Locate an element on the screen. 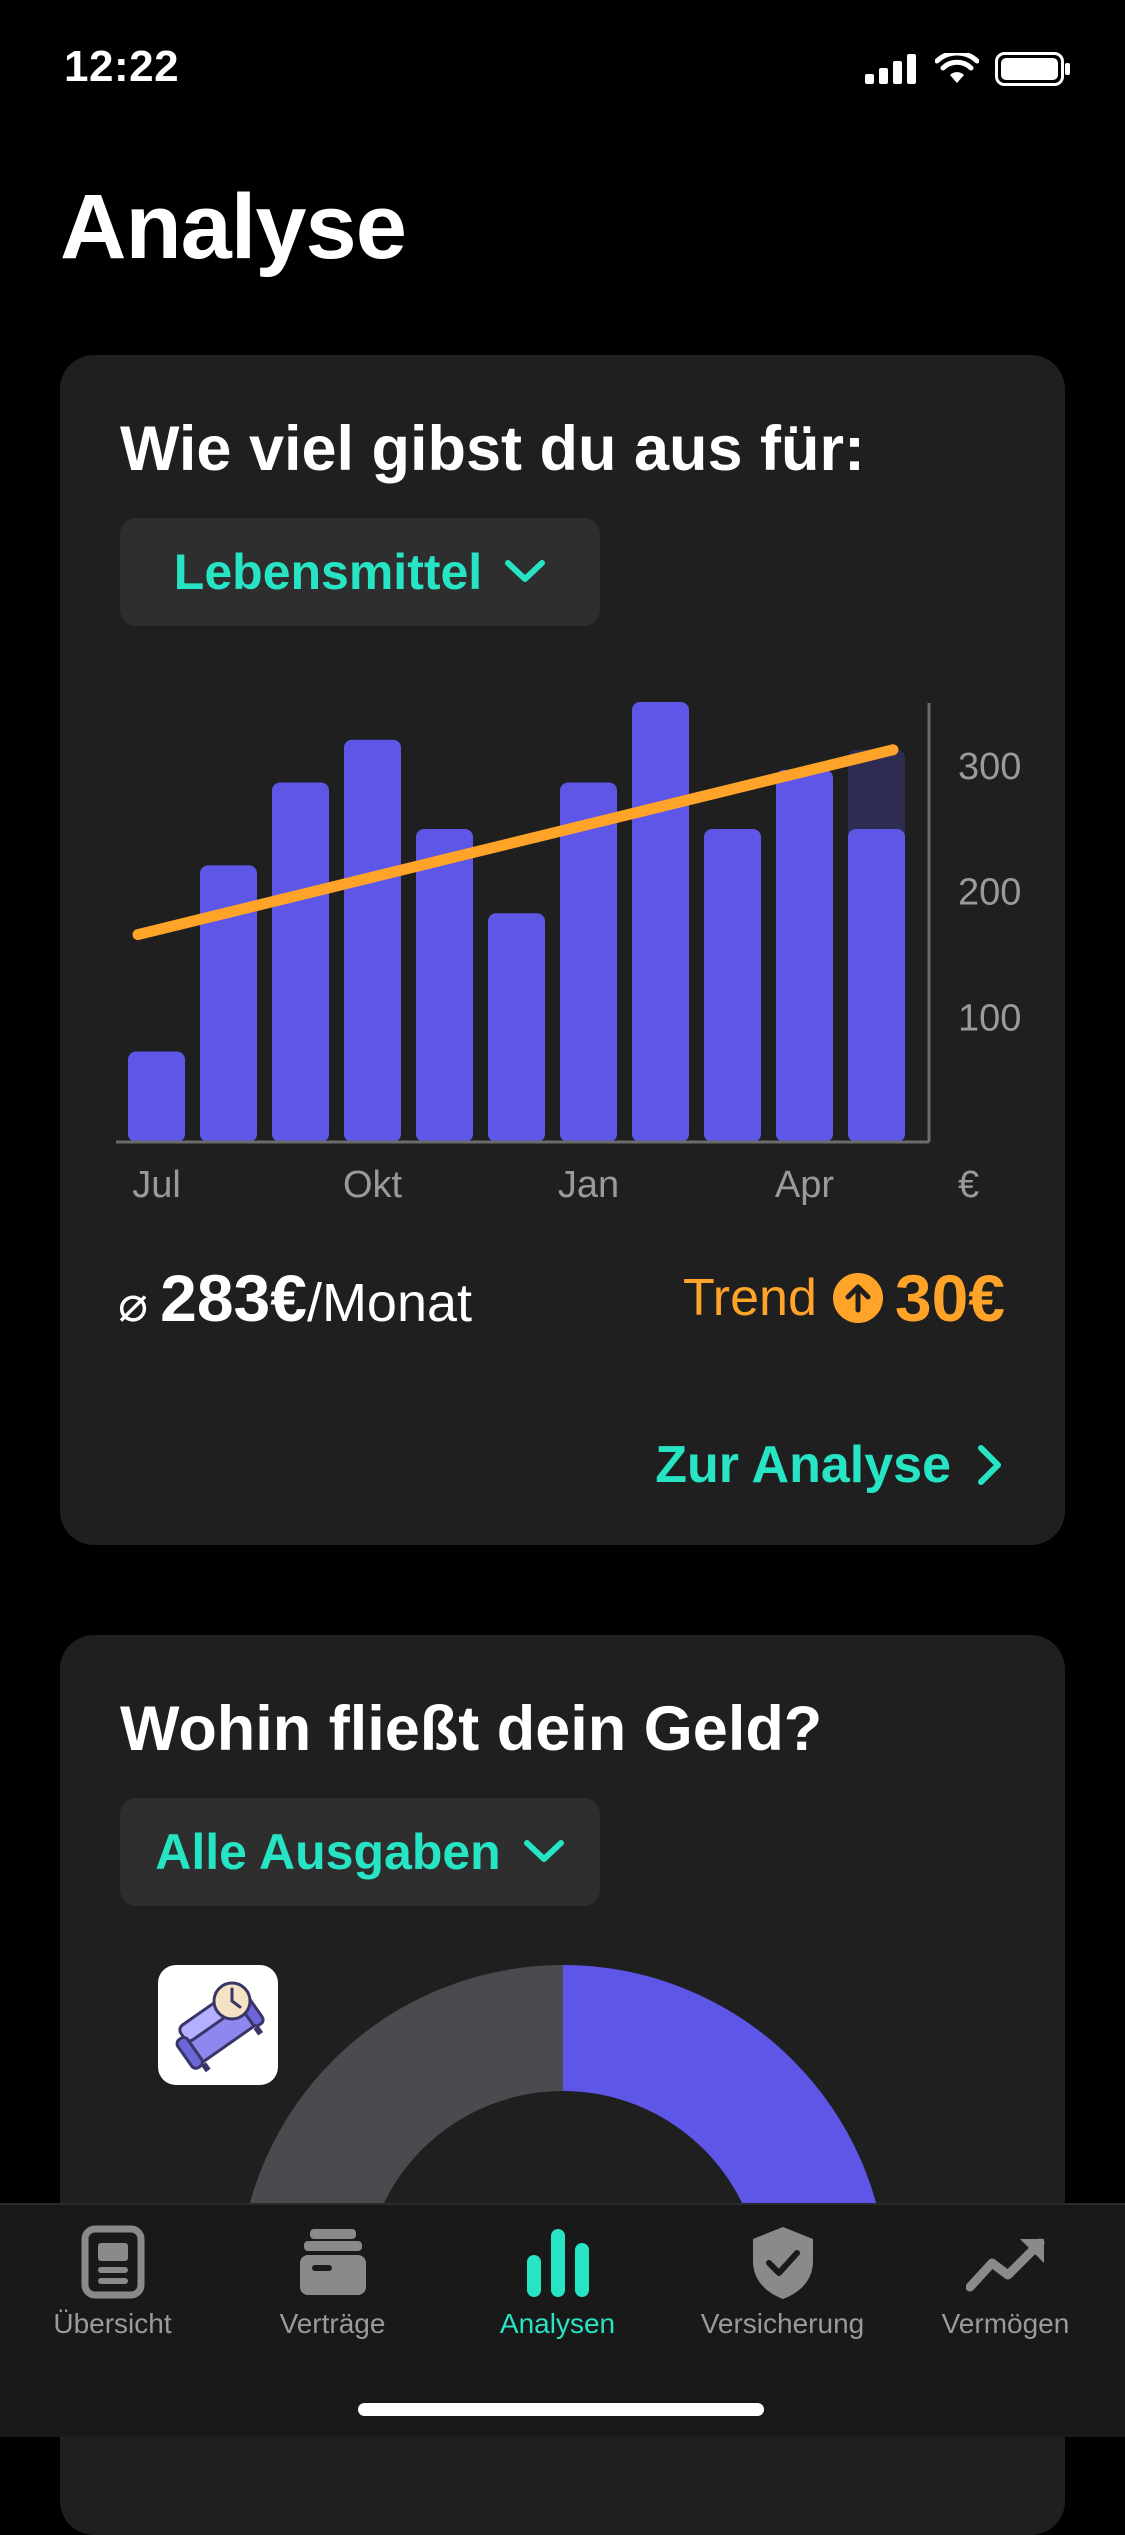 The height and width of the screenshot is (2535, 1125). trend-label: Trend is located at coordinates (749, 1298).